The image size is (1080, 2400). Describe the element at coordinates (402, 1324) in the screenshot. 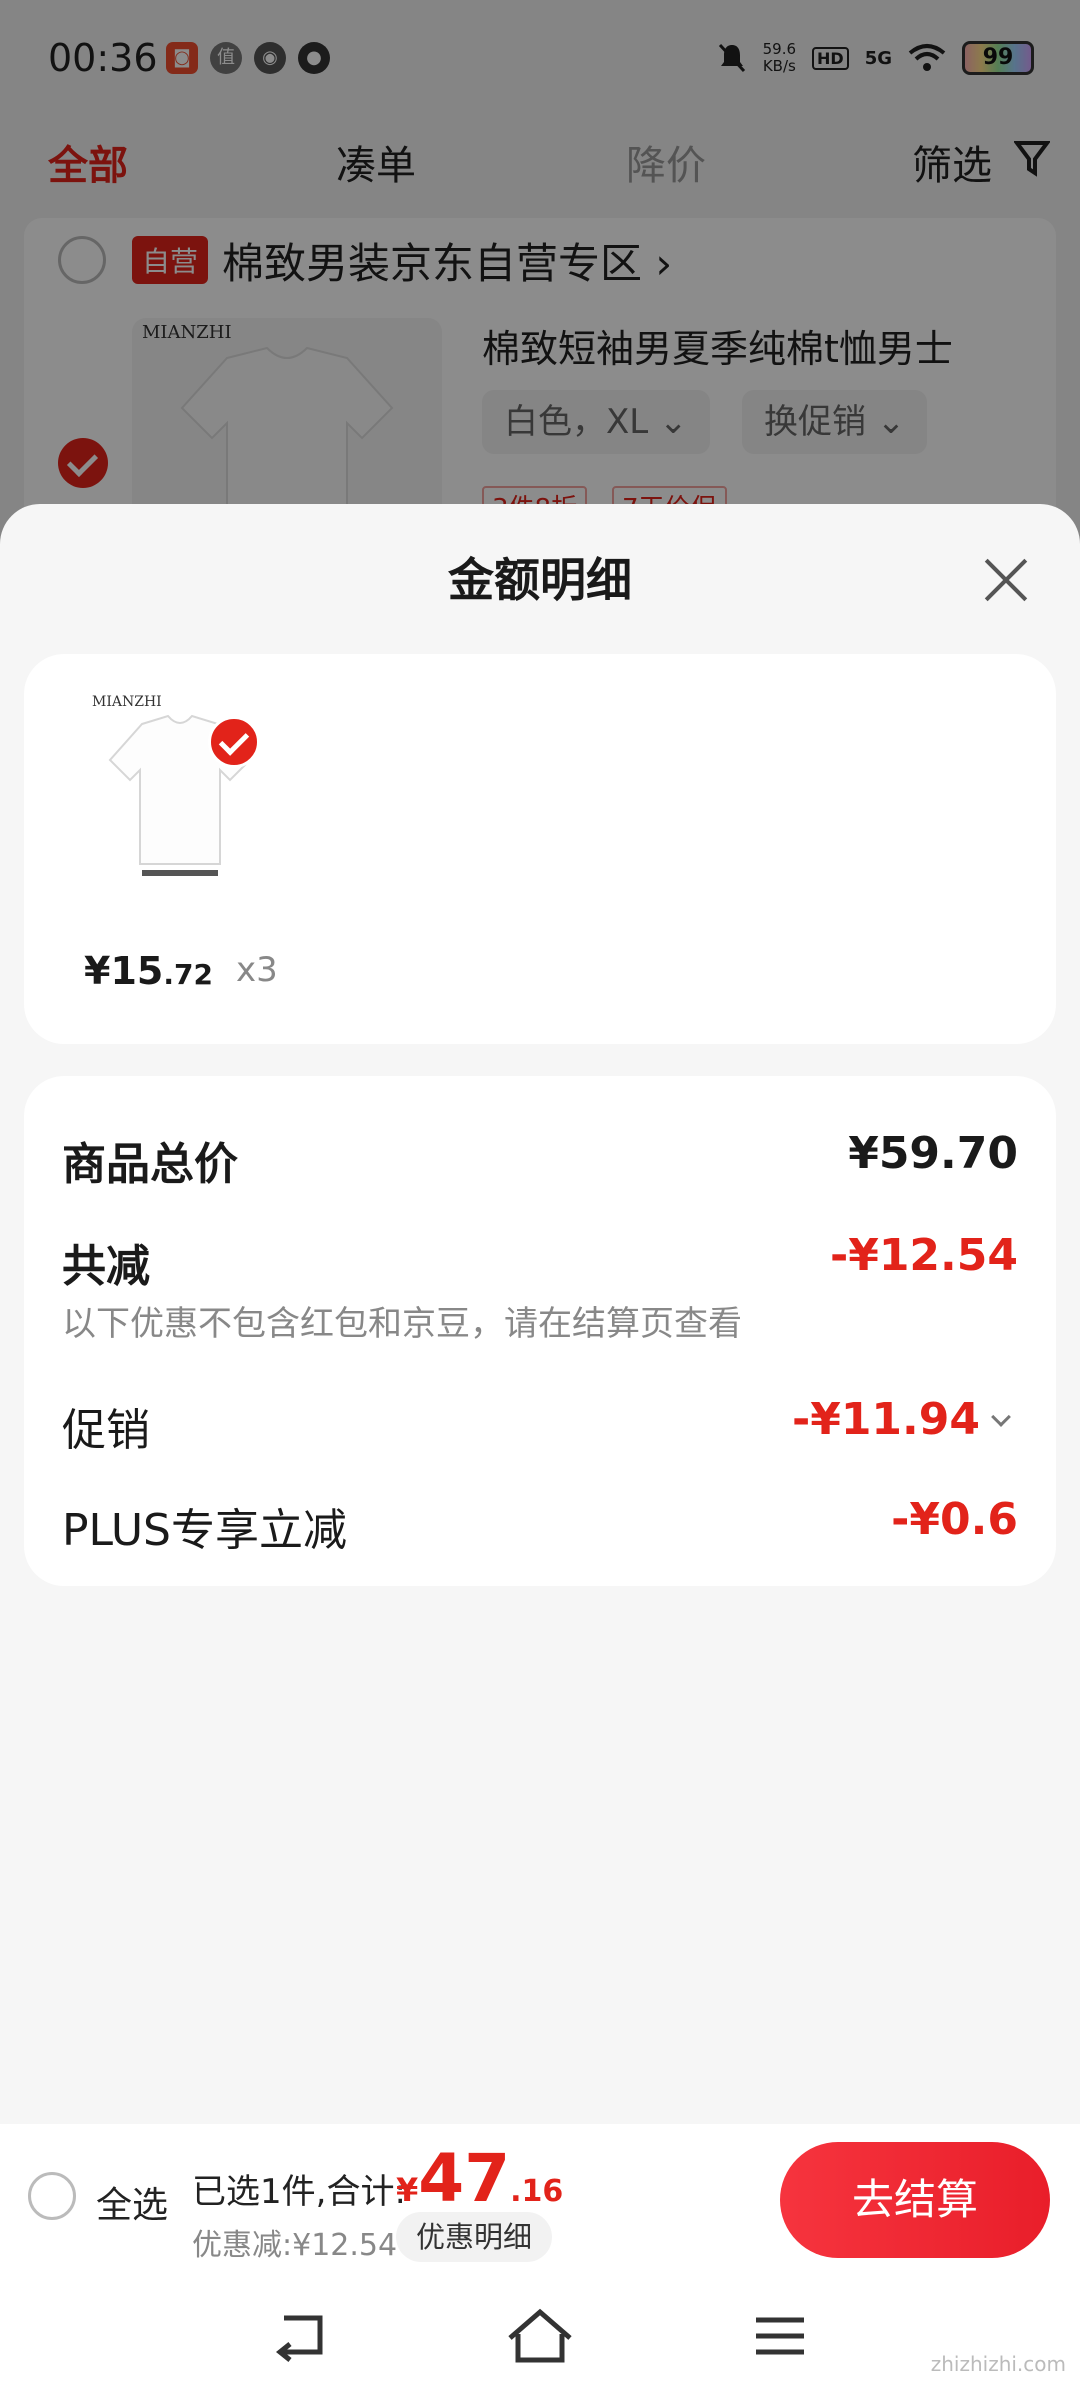

I see `reduce-note: 以下优惠不包含红包和京豆，请在结算页查看` at that location.